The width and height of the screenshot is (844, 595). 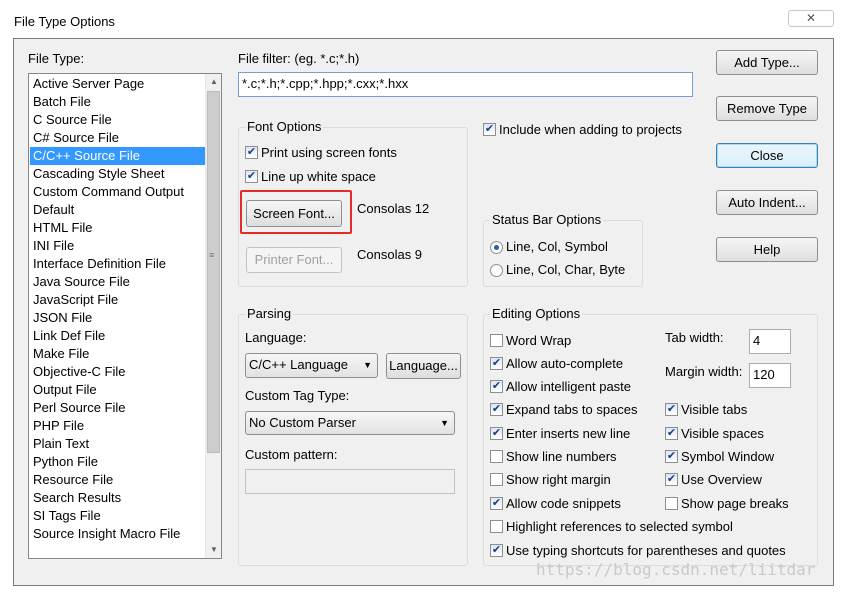 I want to click on file-type-item: Default, so click(x=118, y=210).